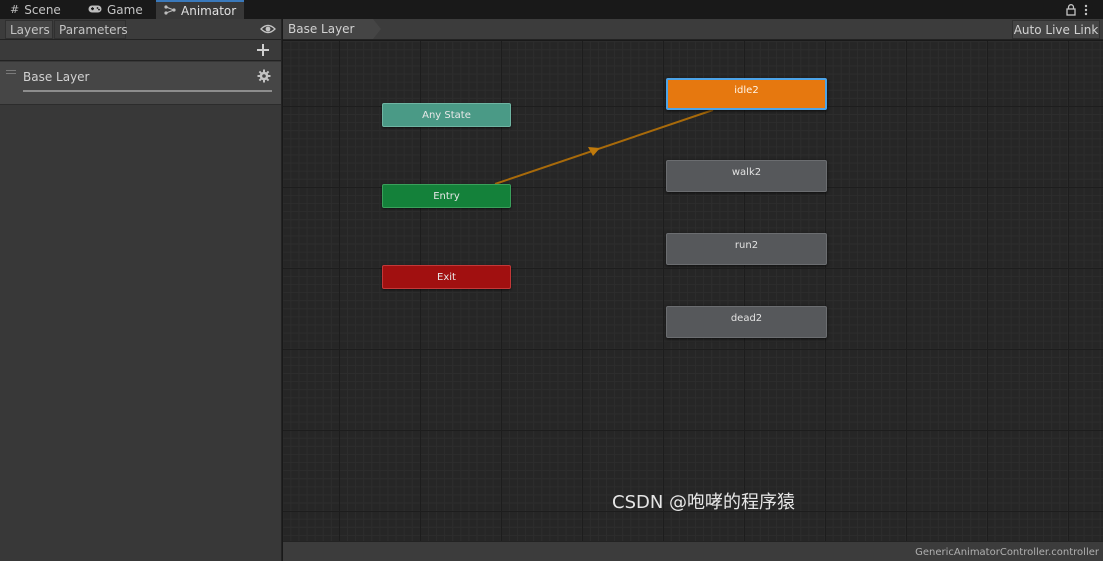 This screenshot has width=1103, height=561. I want to click on tab-game-label: Game, so click(125, 9).